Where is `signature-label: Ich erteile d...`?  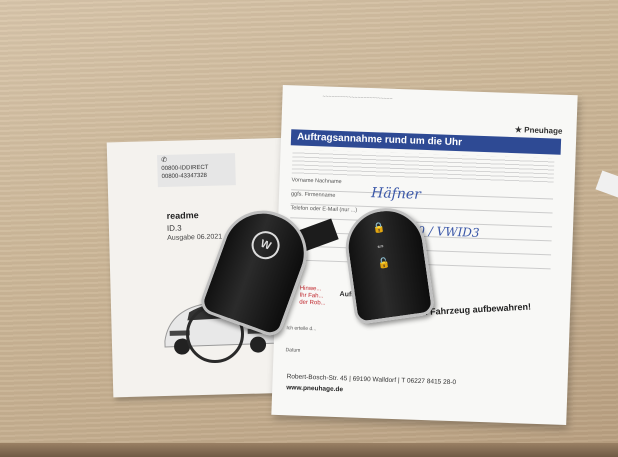
signature-label: Ich erteile d... is located at coordinates (301, 329).